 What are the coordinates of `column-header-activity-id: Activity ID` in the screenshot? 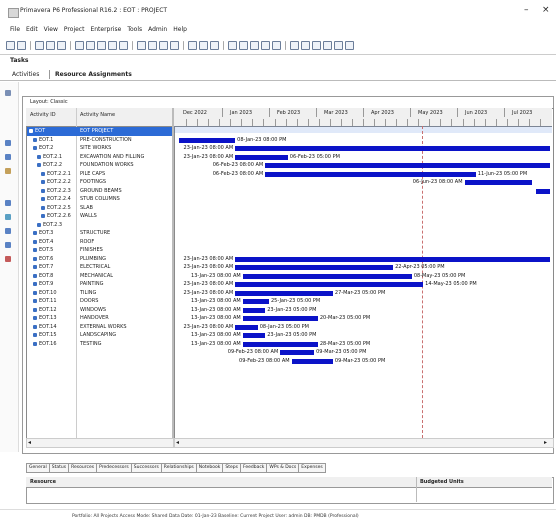 It's located at (43, 115).